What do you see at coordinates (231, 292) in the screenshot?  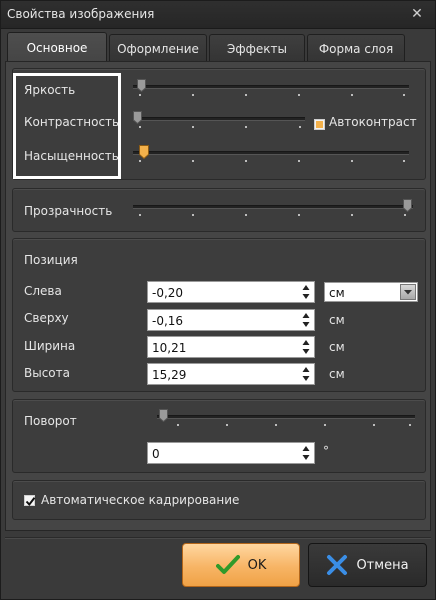 I see `left-input: -0,20` at bounding box center [231, 292].